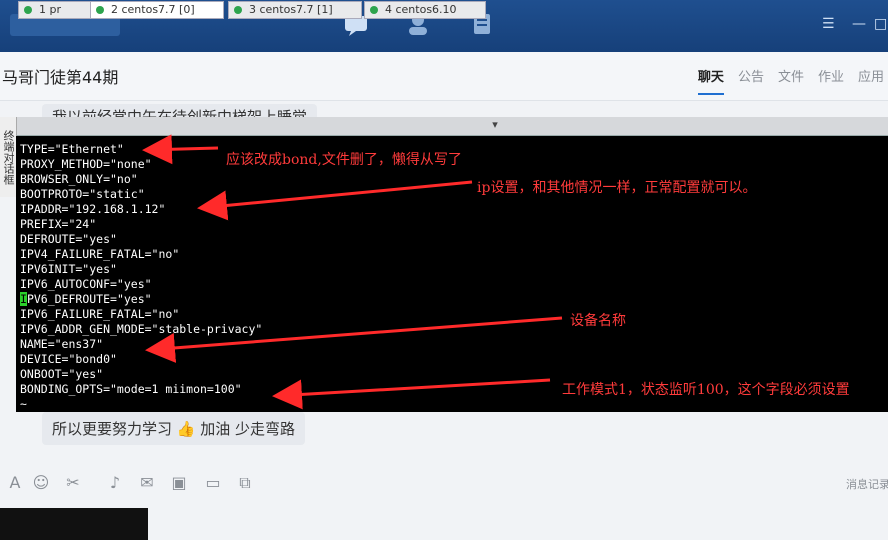  Describe the element at coordinates (15, 483) in the screenshot. I see `font-icon: A` at that location.